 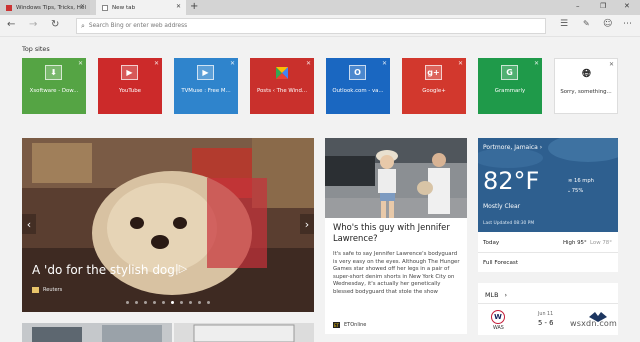 What do you see at coordinates (509, 223) in the screenshot?
I see `weather-last-updated: Last Updated 08:30 PM` at bounding box center [509, 223].